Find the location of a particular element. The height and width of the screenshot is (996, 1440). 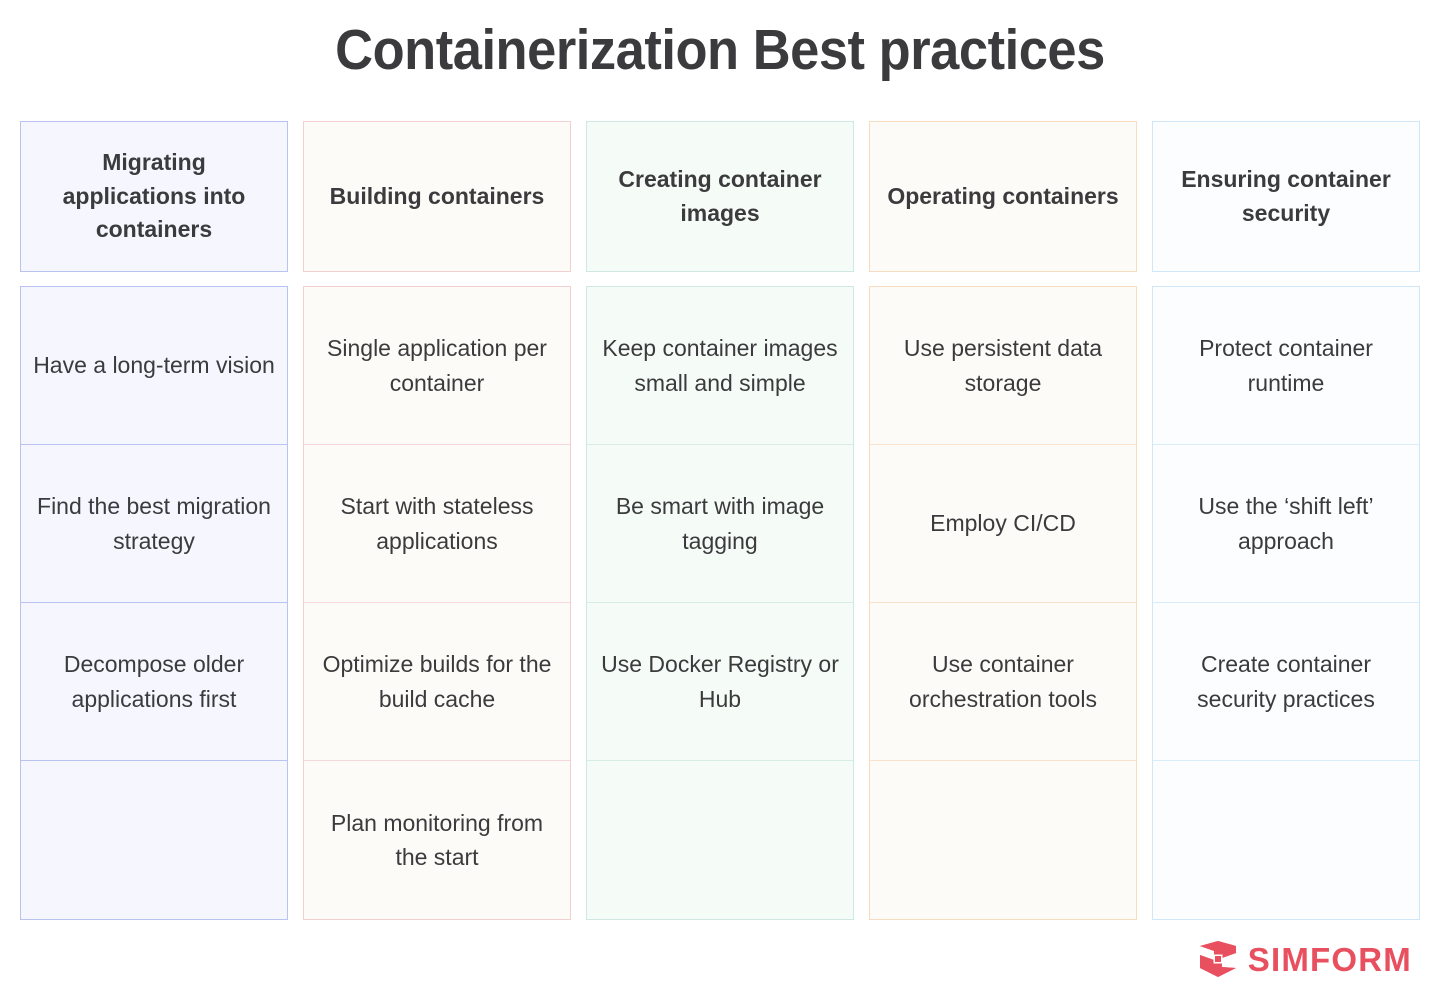

simform-diamond-icon is located at coordinates (1218, 959).